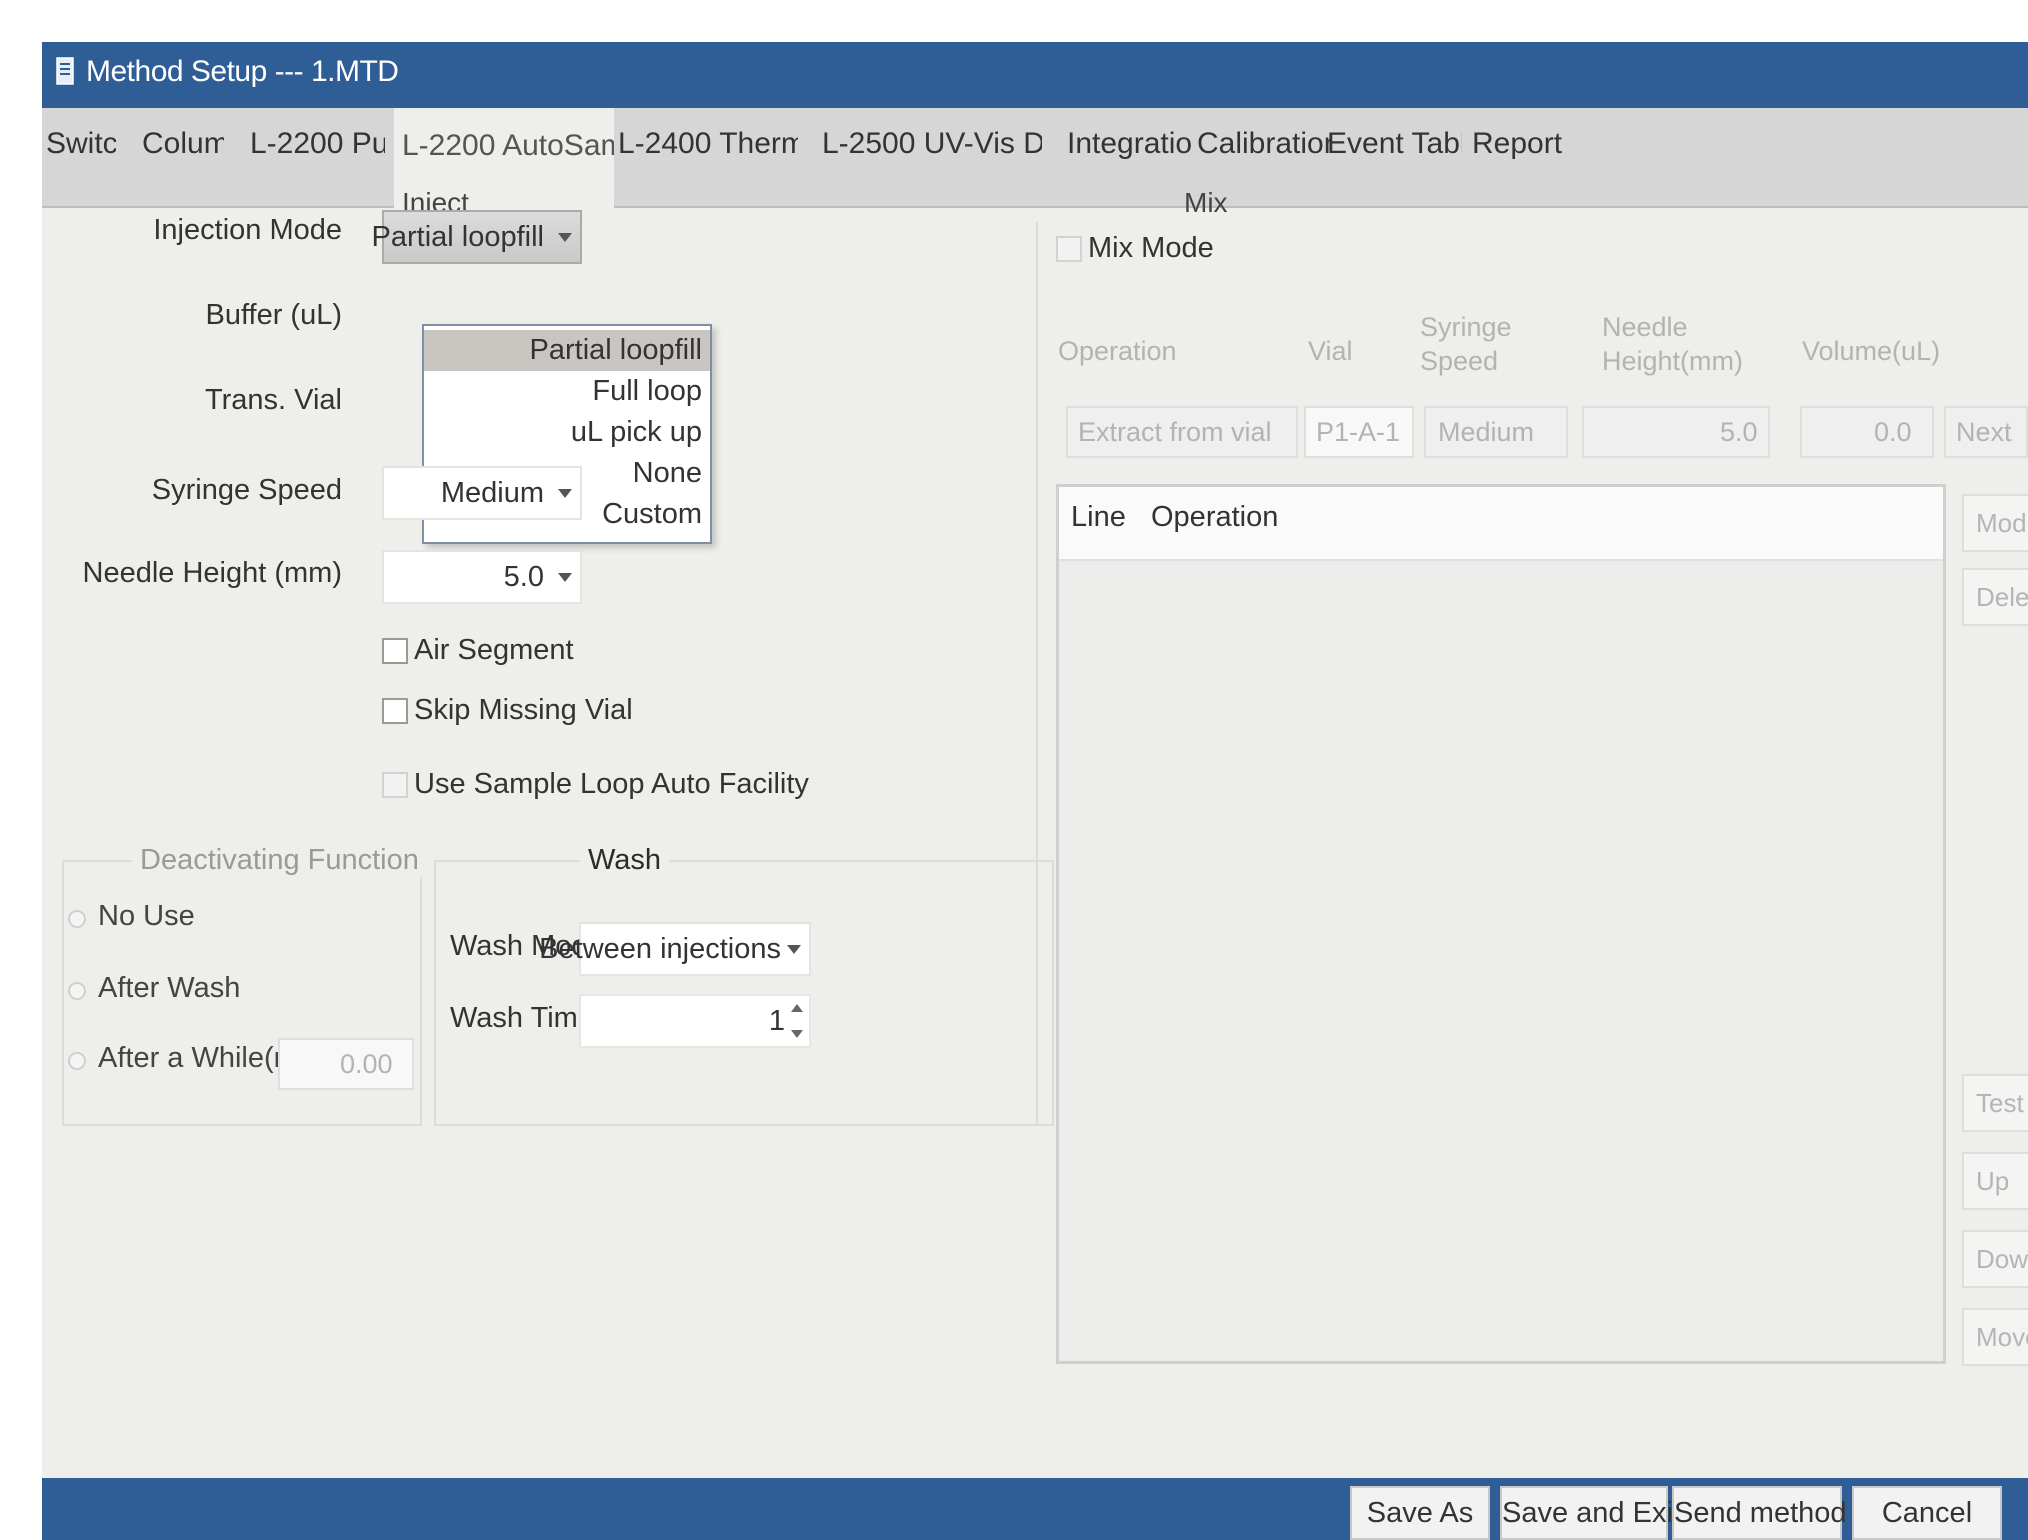 The image size is (2028, 1540). What do you see at coordinates (395, 785) in the screenshot?
I see `use-sample-loop-checkbox` at bounding box center [395, 785].